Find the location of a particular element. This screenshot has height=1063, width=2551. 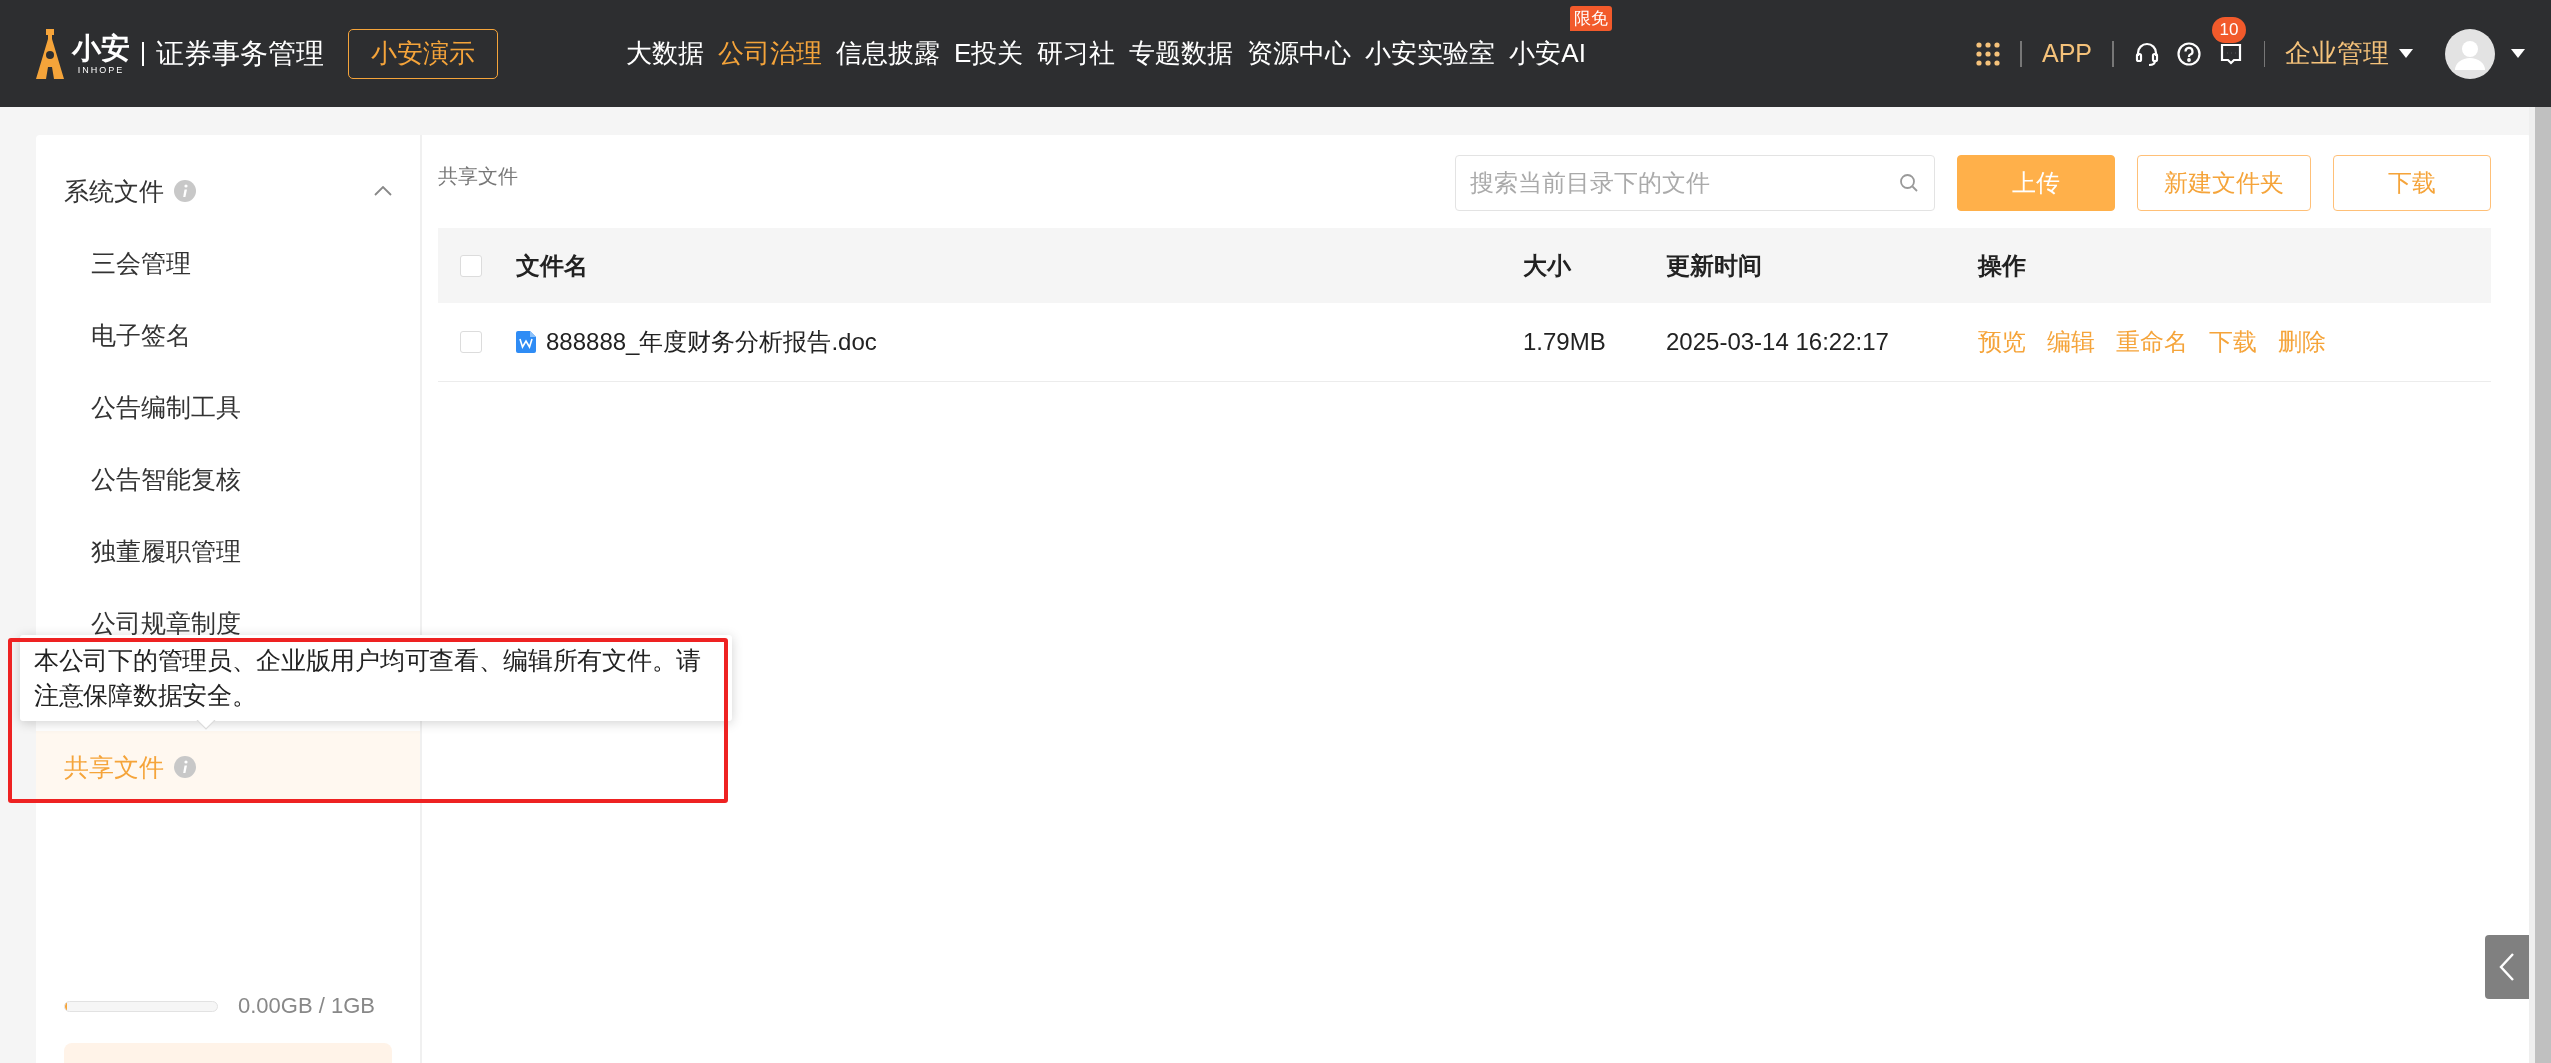

tooltip: 本公司下的管理员、企业版用户均可查看、编辑所有文件。请注意保障数据安全。 is located at coordinates (376, 678).